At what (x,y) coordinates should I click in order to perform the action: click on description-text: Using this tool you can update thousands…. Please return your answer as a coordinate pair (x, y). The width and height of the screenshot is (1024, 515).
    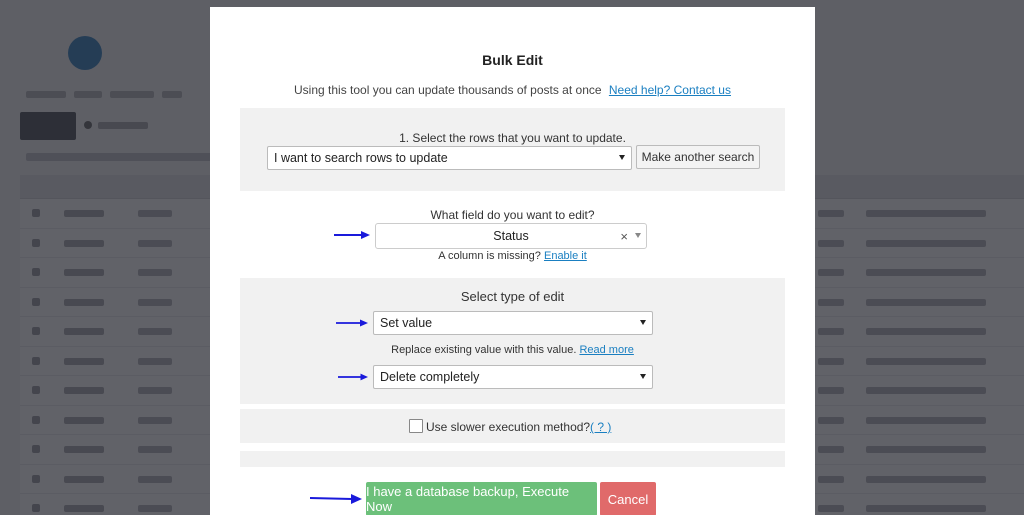
    Looking at the image, I should click on (448, 90).